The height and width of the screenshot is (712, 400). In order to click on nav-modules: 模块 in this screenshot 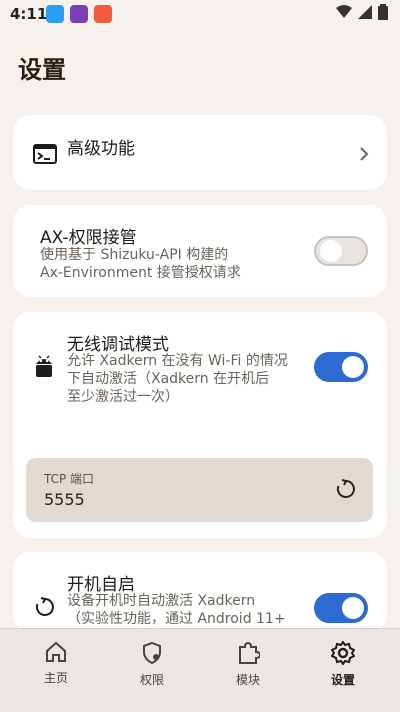, I will do `click(248, 664)`.